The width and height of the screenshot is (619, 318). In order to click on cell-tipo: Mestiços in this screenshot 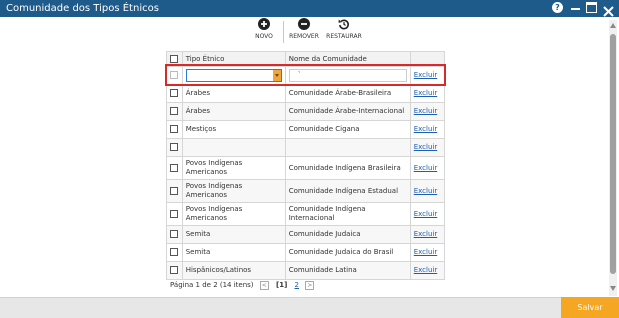, I will do `click(233, 129)`.